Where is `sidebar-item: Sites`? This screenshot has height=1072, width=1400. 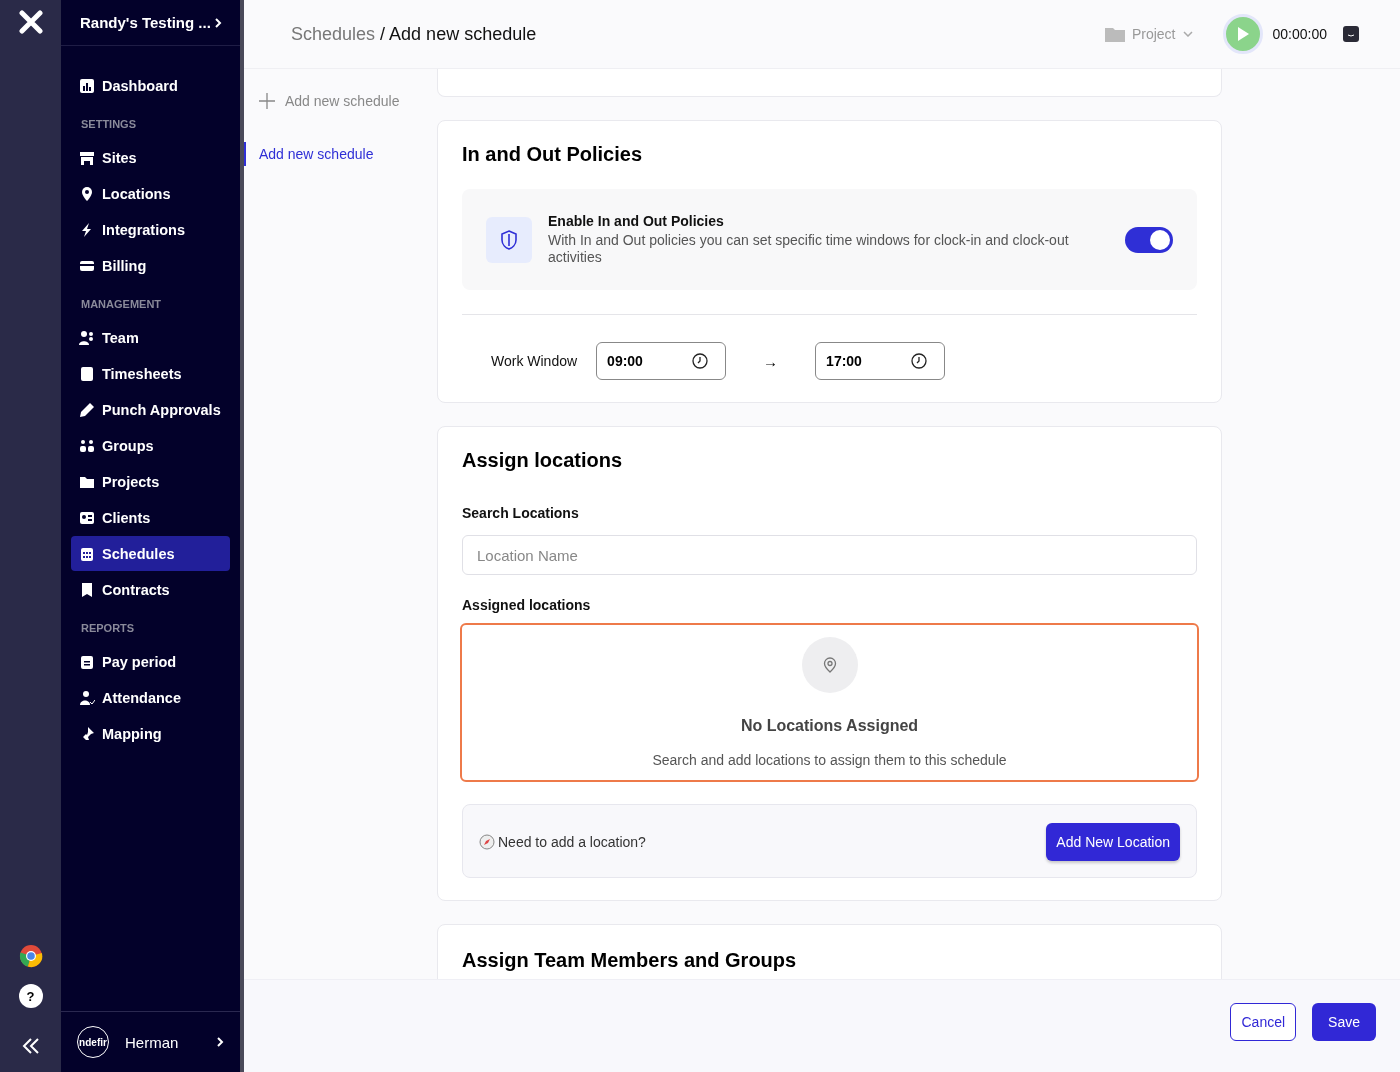
sidebar-item: Sites is located at coordinates (150, 157).